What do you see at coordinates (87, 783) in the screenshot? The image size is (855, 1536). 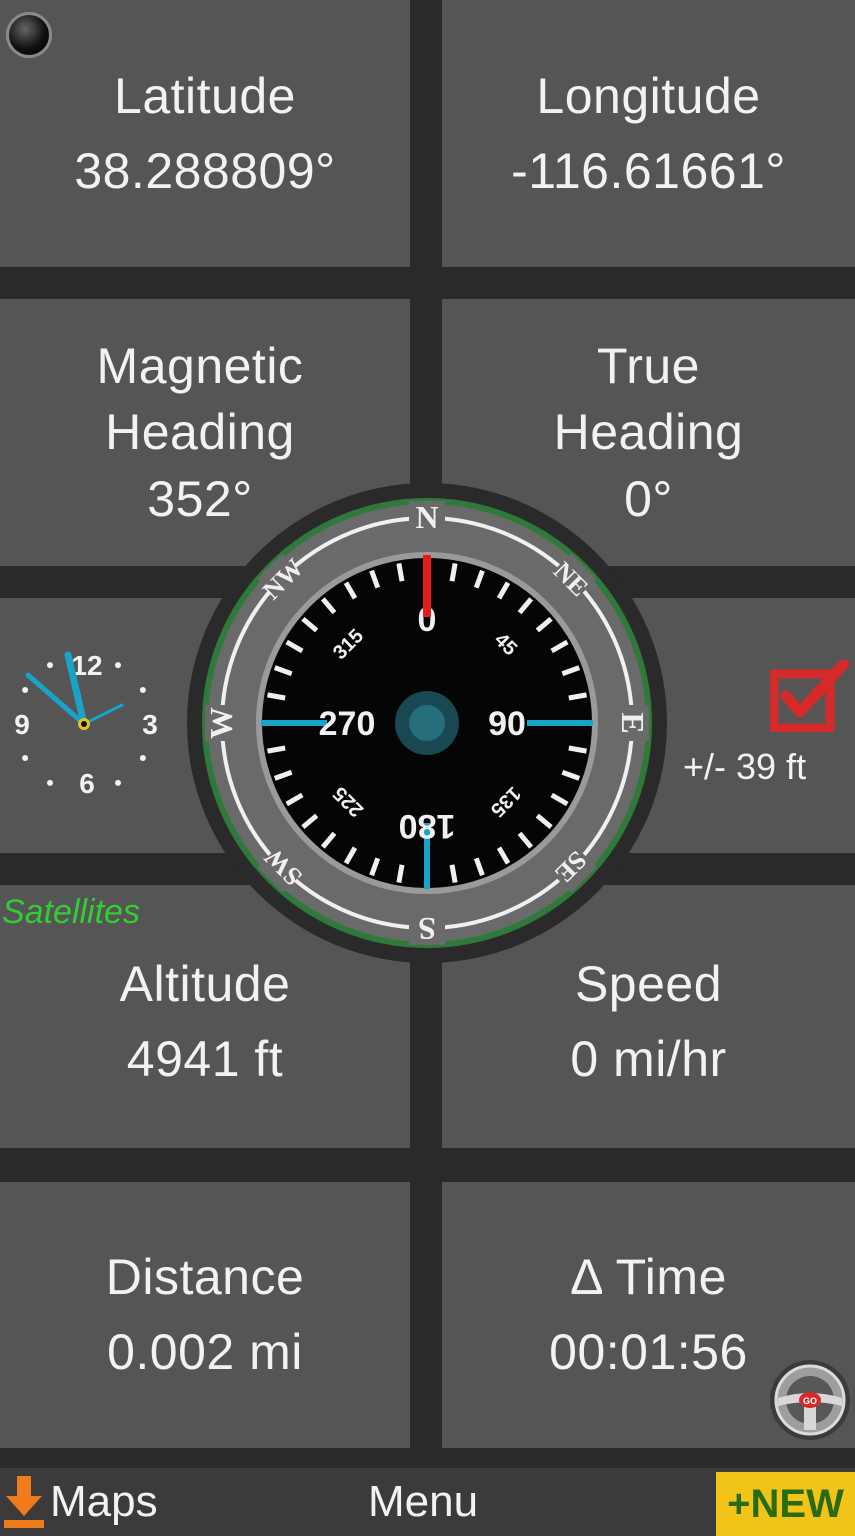 I see `clock-numeral-6: 6` at bounding box center [87, 783].